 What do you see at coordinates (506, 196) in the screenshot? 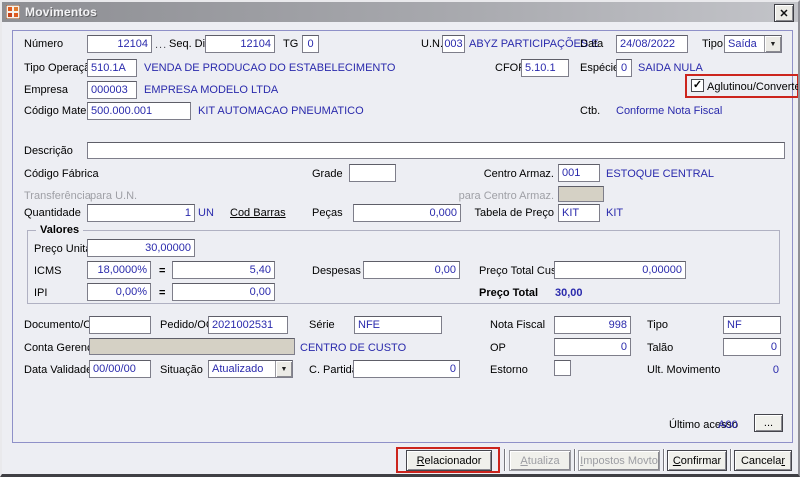
I see `para-centro-label: para Centro Armaz.` at bounding box center [506, 196].